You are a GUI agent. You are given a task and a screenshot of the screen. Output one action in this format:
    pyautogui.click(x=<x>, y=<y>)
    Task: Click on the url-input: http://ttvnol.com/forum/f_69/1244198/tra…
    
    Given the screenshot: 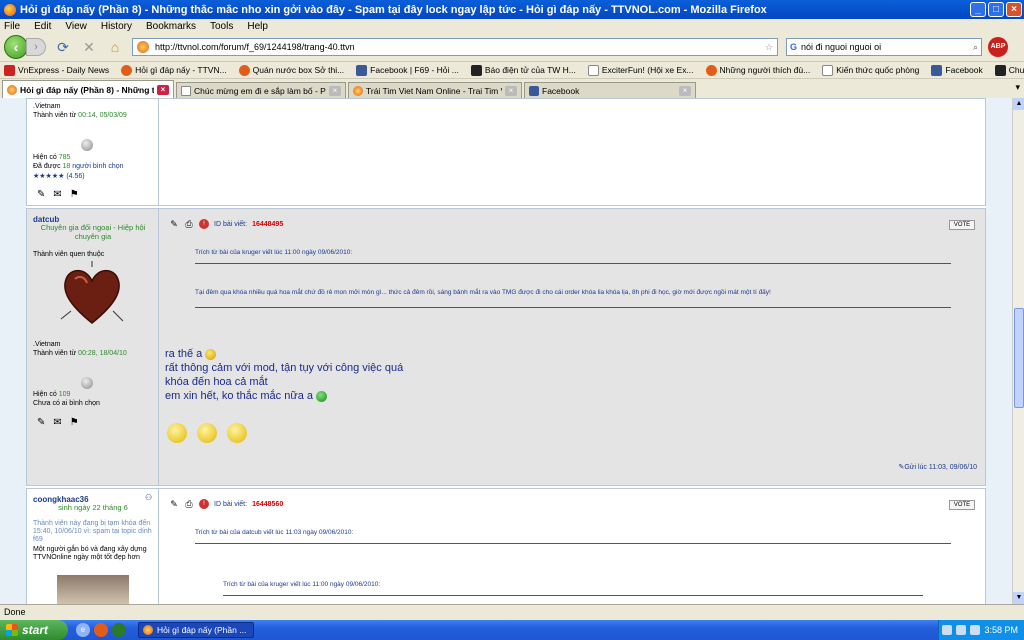 What is the action you would take?
    pyautogui.click(x=460, y=47)
    